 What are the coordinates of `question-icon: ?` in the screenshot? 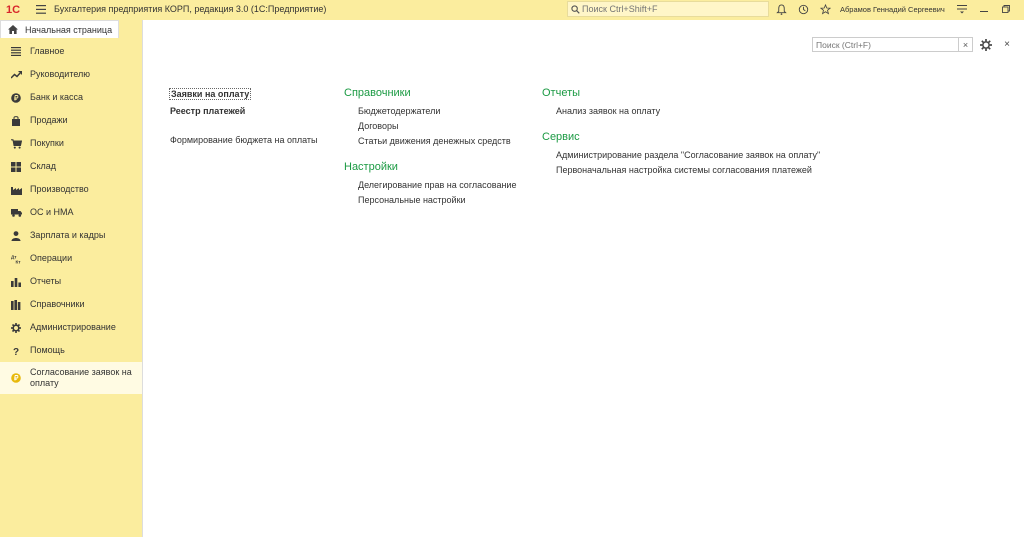 It's located at (16, 351).